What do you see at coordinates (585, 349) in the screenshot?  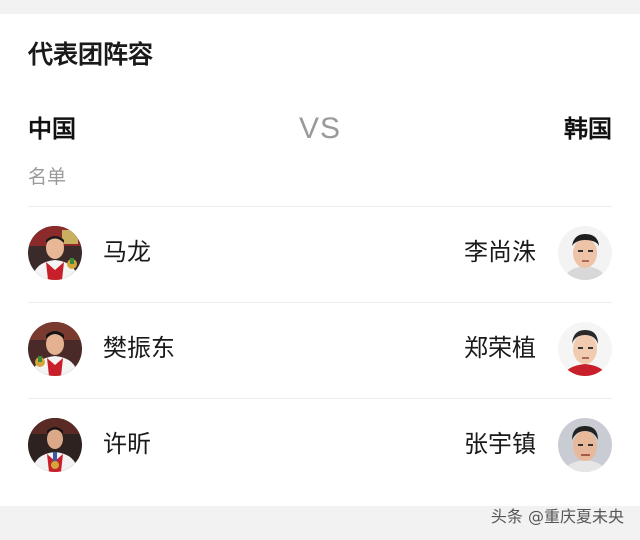 I see `away-player-2-avatar` at bounding box center [585, 349].